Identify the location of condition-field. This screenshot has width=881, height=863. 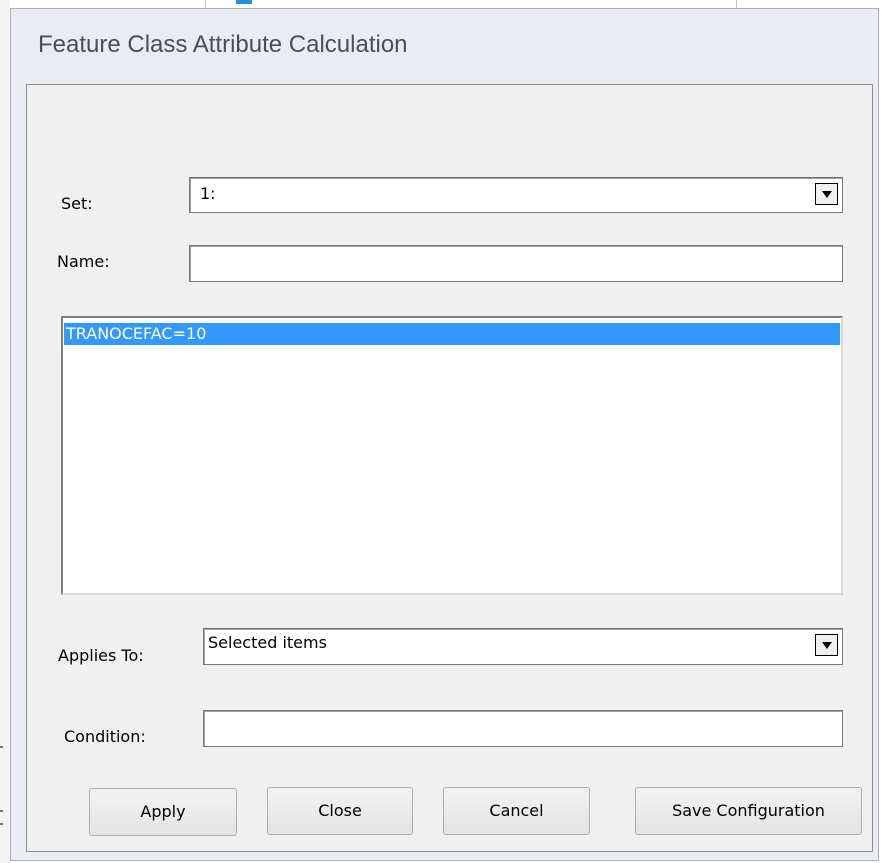
(523, 728).